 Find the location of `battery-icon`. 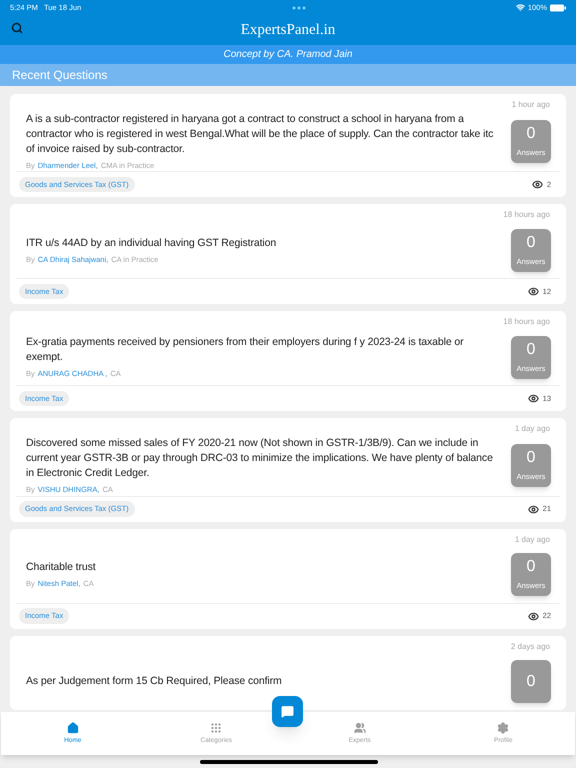

battery-icon is located at coordinates (558, 8).